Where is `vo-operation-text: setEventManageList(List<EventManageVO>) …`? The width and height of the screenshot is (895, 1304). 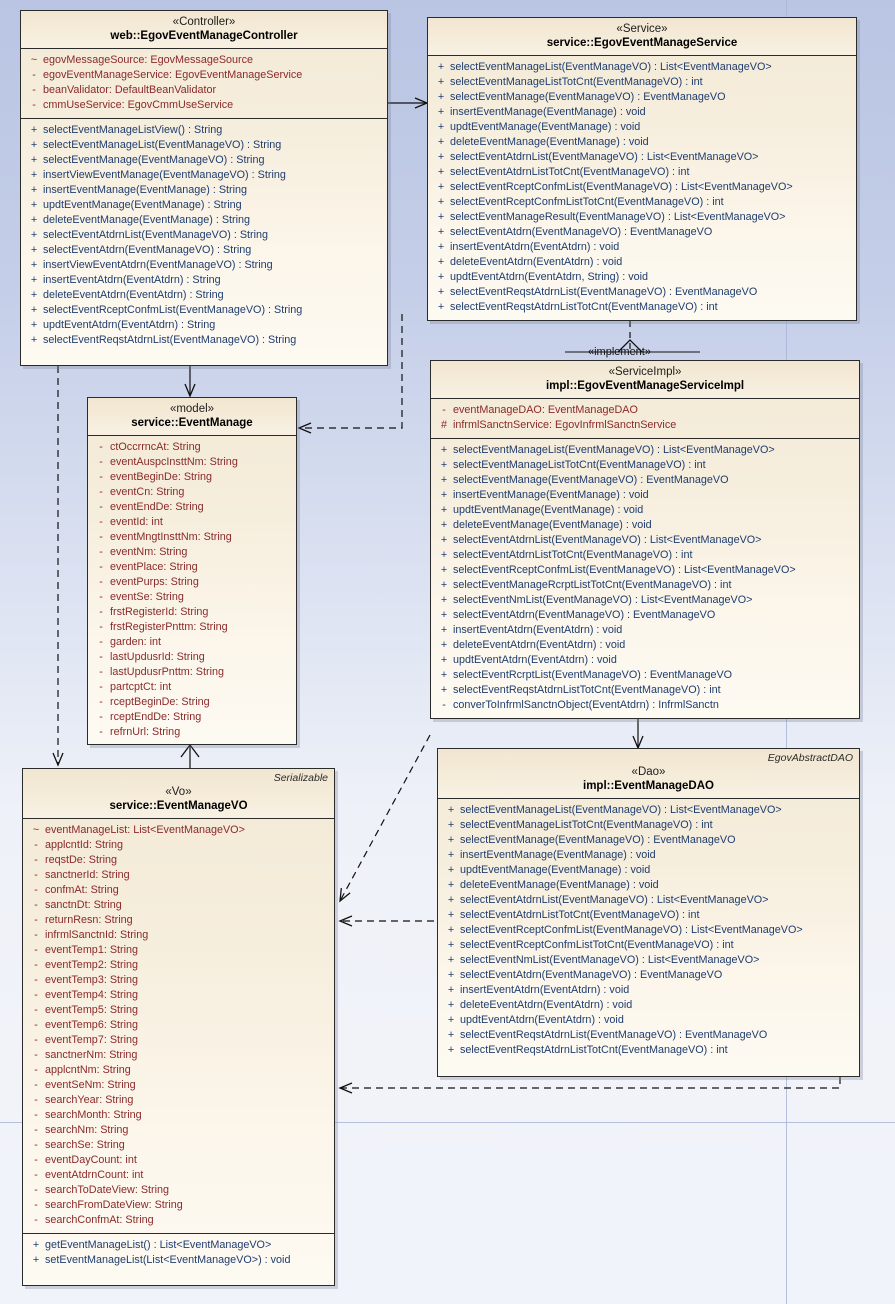
vo-operation-text: setEventManageList(List<EventManageVO>) … is located at coordinates (168, 1260).